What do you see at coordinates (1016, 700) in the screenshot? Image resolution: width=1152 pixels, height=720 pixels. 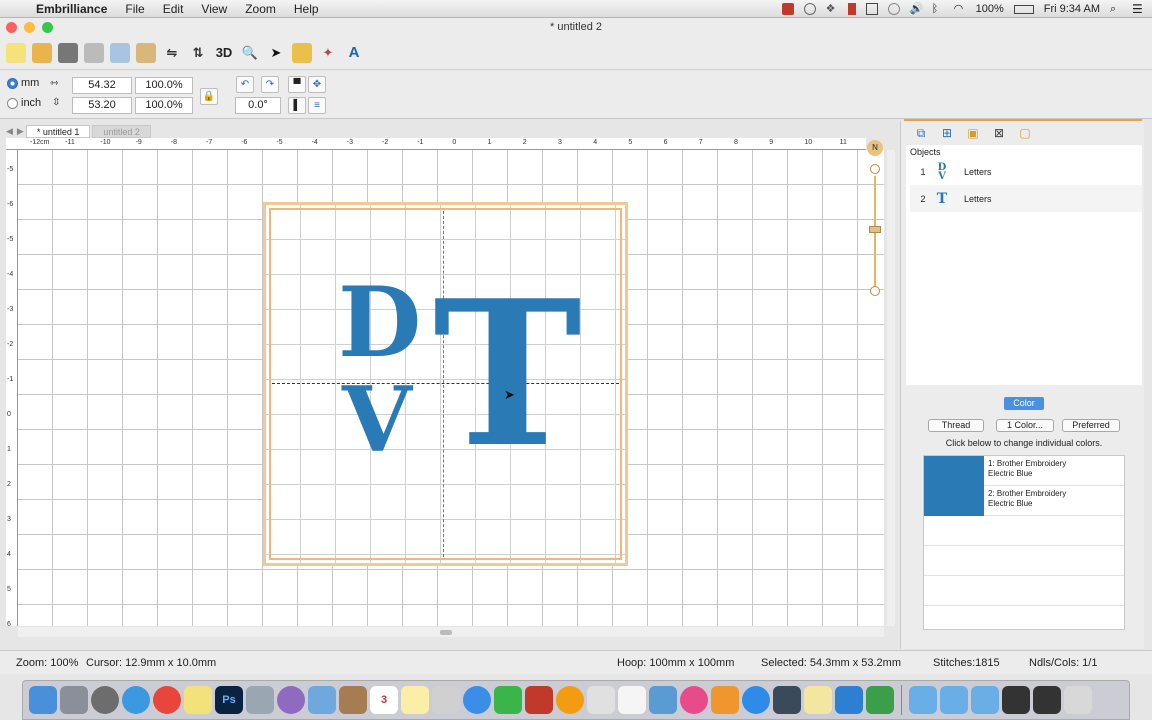 I see `terminal-icon` at bounding box center [1016, 700].